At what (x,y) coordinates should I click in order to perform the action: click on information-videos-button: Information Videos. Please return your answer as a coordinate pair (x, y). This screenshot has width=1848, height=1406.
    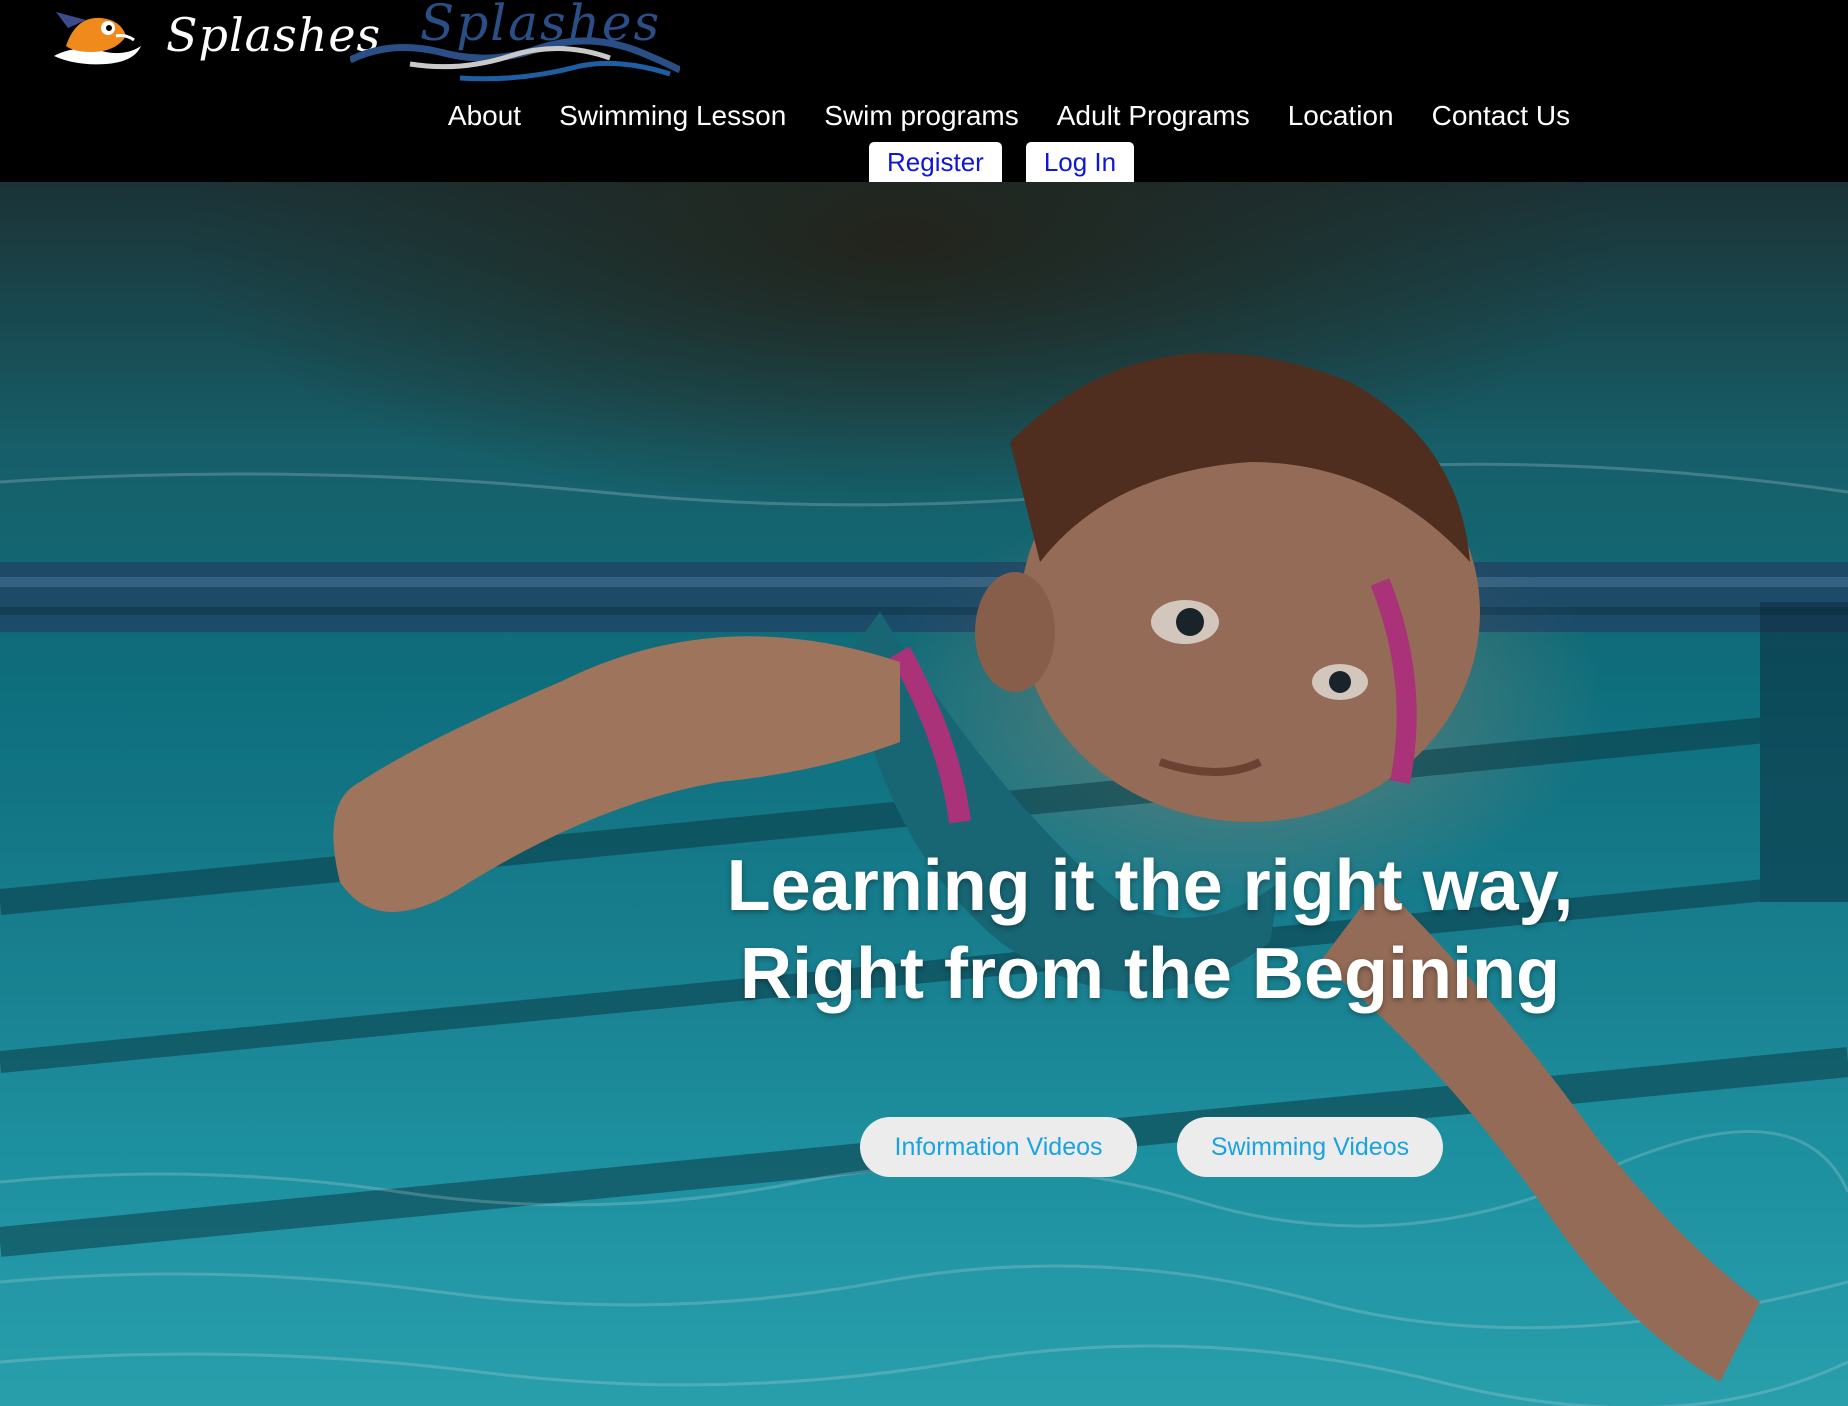
    Looking at the image, I should click on (998, 1147).